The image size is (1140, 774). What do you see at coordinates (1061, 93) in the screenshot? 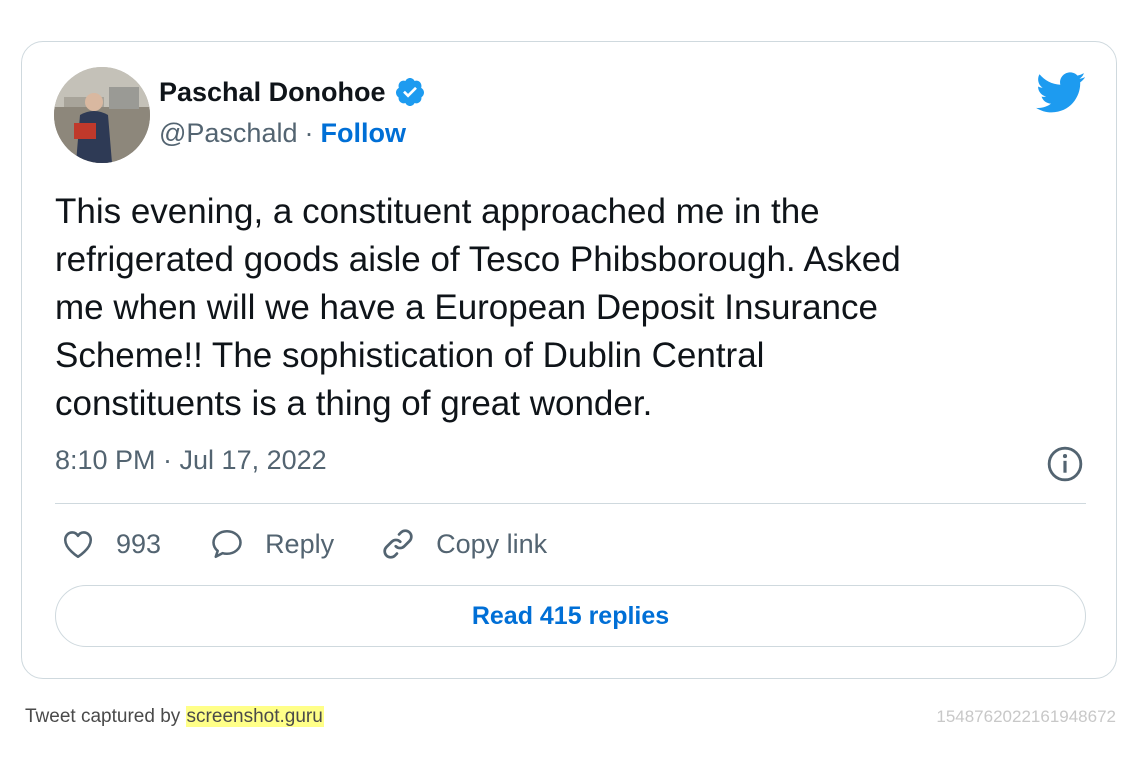
I see `twitter-bird-icon` at bounding box center [1061, 93].